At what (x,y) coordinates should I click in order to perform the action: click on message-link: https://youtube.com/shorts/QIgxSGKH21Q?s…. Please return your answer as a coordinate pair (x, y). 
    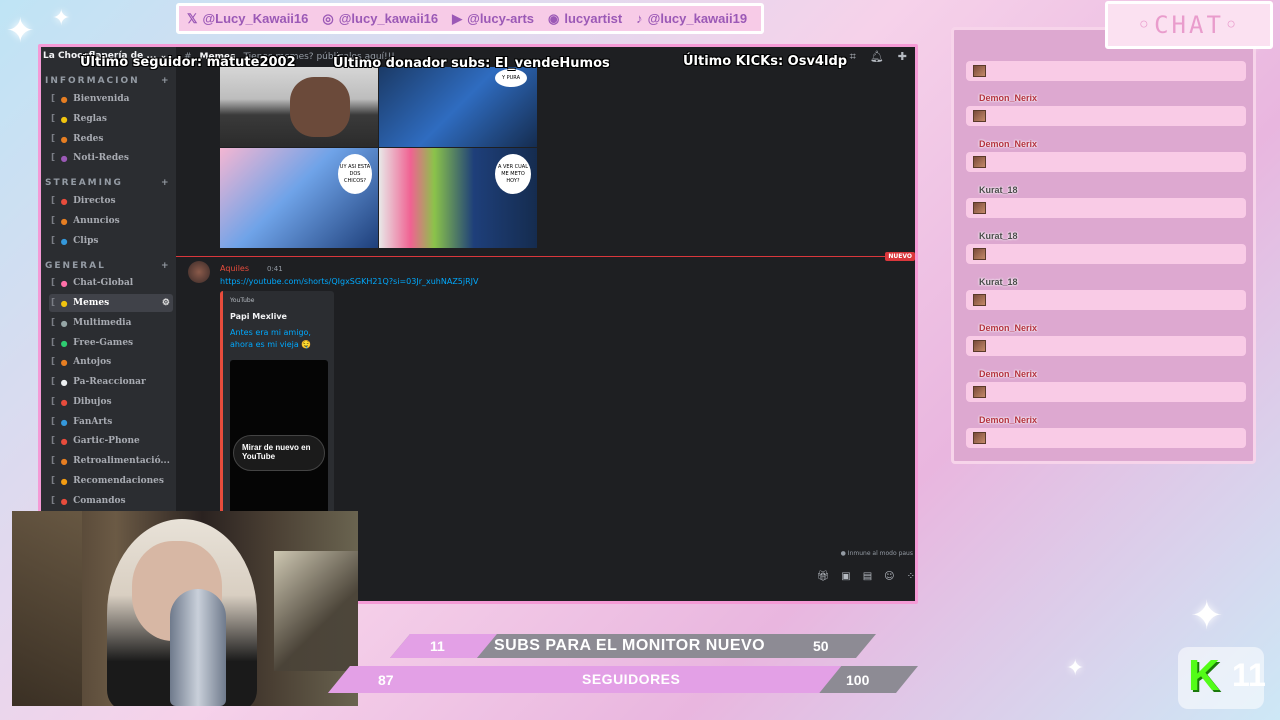
    Looking at the image, I should click on (349, 281).